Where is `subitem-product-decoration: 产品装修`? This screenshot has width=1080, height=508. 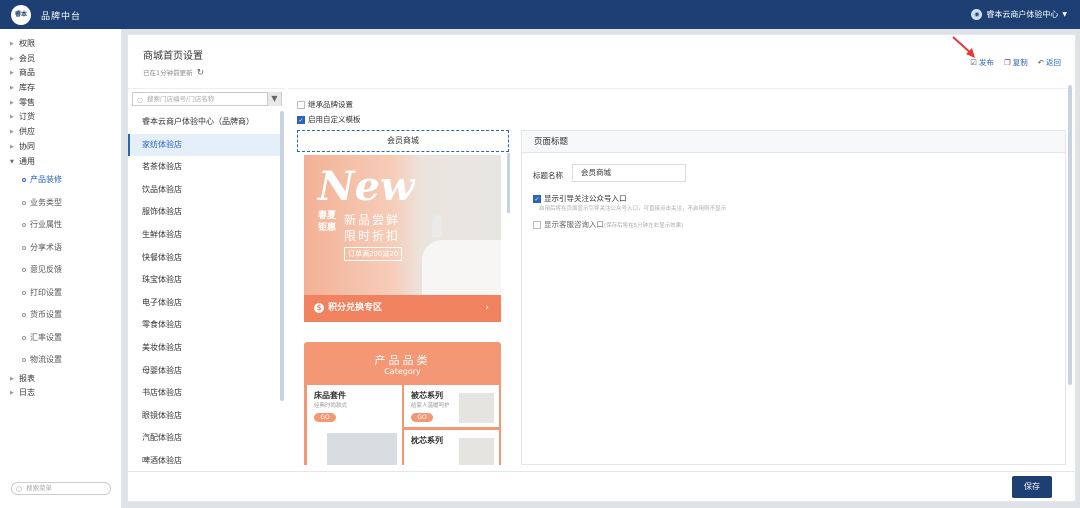 subitem-product-decoration: 产品装修 is located at coordinates (60, 180).